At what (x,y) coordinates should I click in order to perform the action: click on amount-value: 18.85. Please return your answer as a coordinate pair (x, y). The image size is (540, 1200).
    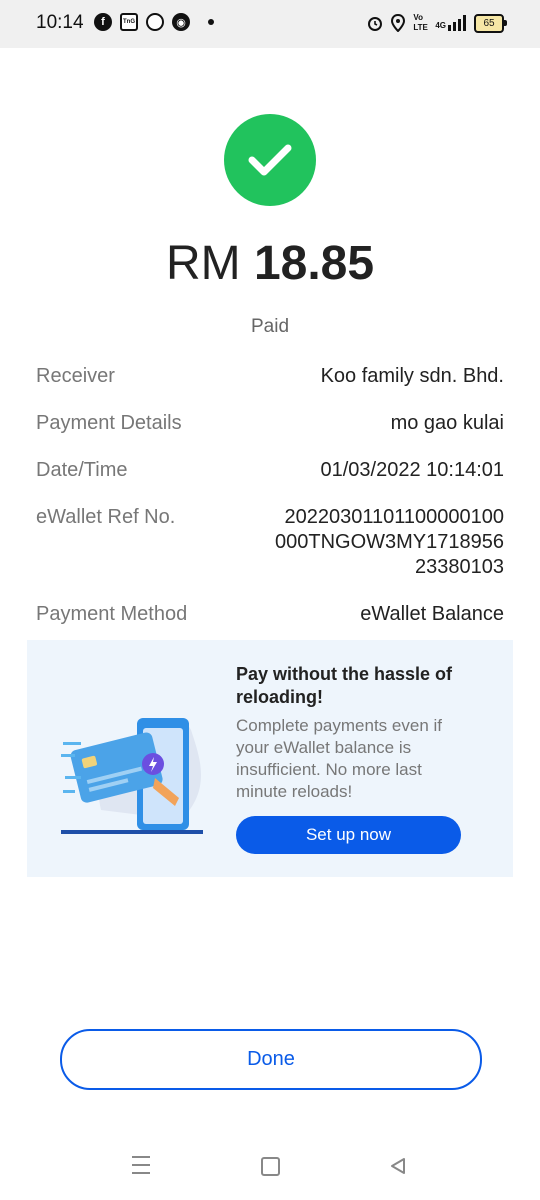
    Looking at the image, I should click on (314, 263).